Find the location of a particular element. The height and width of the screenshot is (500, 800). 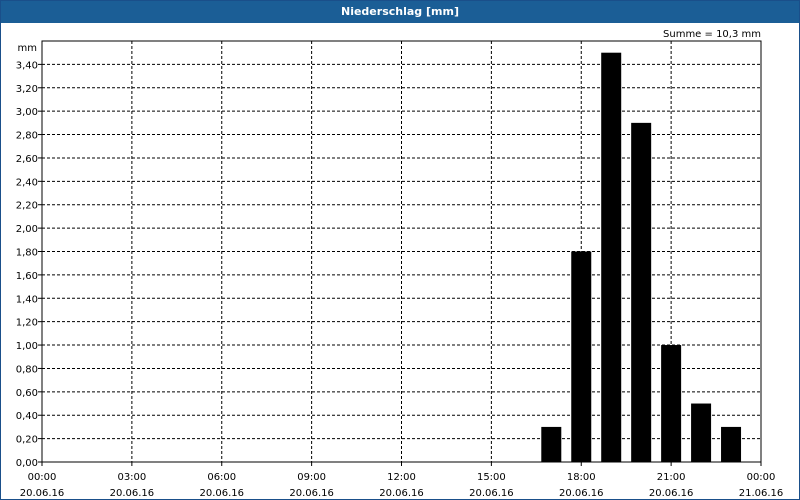

y-tick-label: 2,60 is located at coordinates (27, 159).